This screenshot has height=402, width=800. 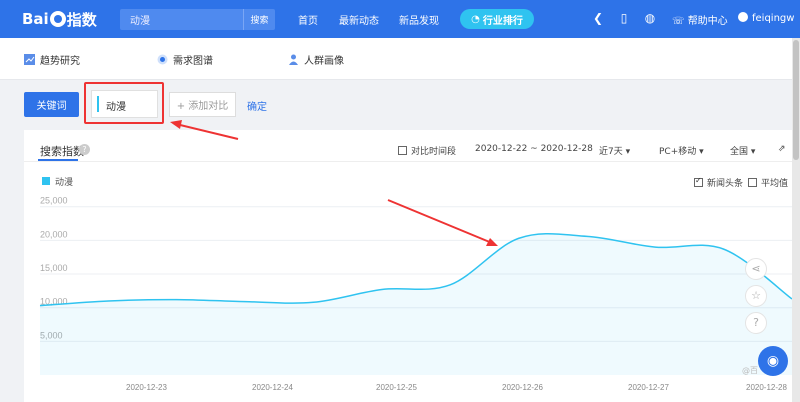 I want to click on person-icon, so click(x=293, y=59).